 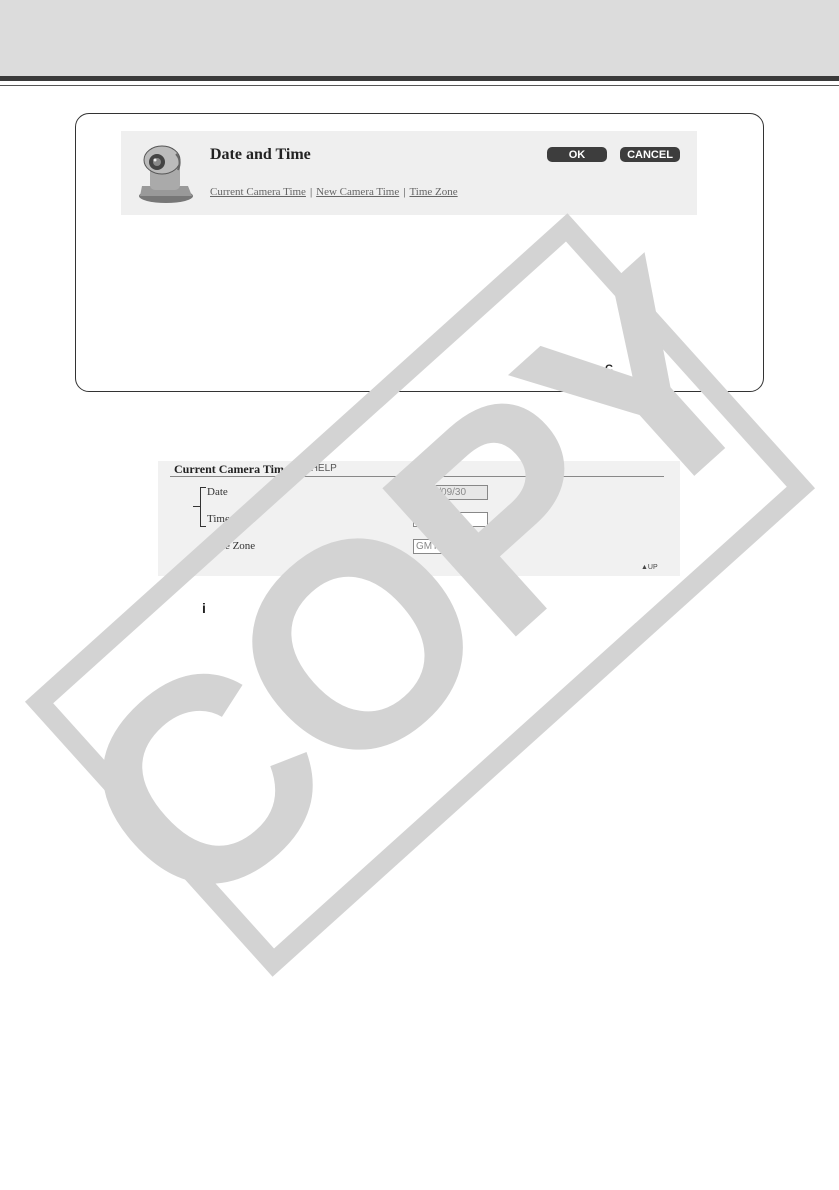 What do you see at coordinates (649, 567) in the screenshot?
I see `up-link: ▲UP` at bounding box center [649, 567].